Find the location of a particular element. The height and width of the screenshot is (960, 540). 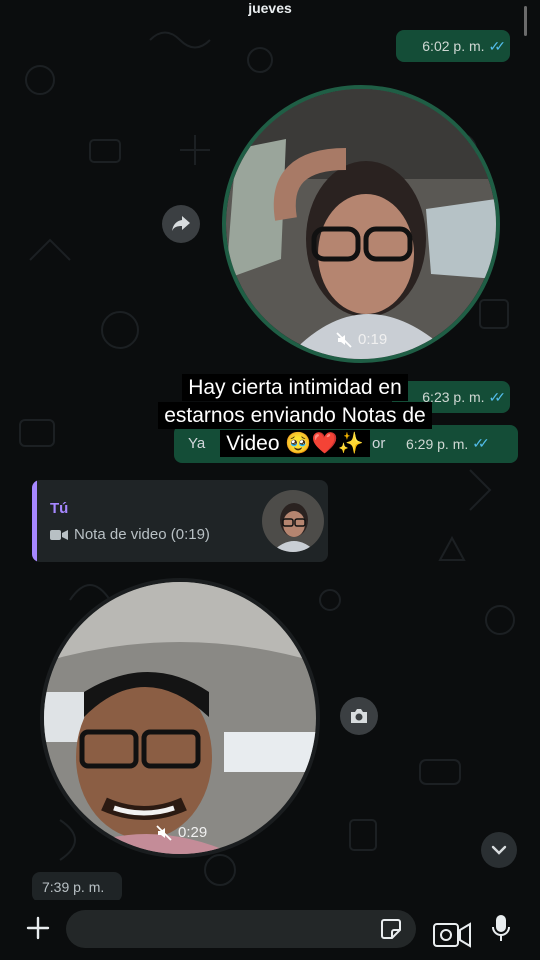

message-time: 6:02 p. m. is located at coordinates (453, 46).